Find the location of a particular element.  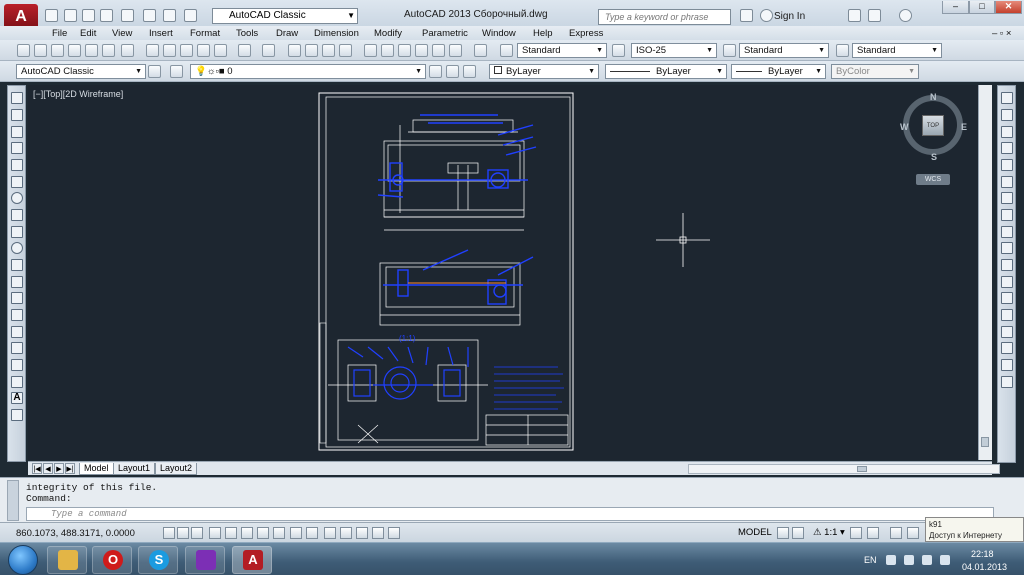

plot-style-dropdown: ByColor ▼ is located at coordinates (875, 71).